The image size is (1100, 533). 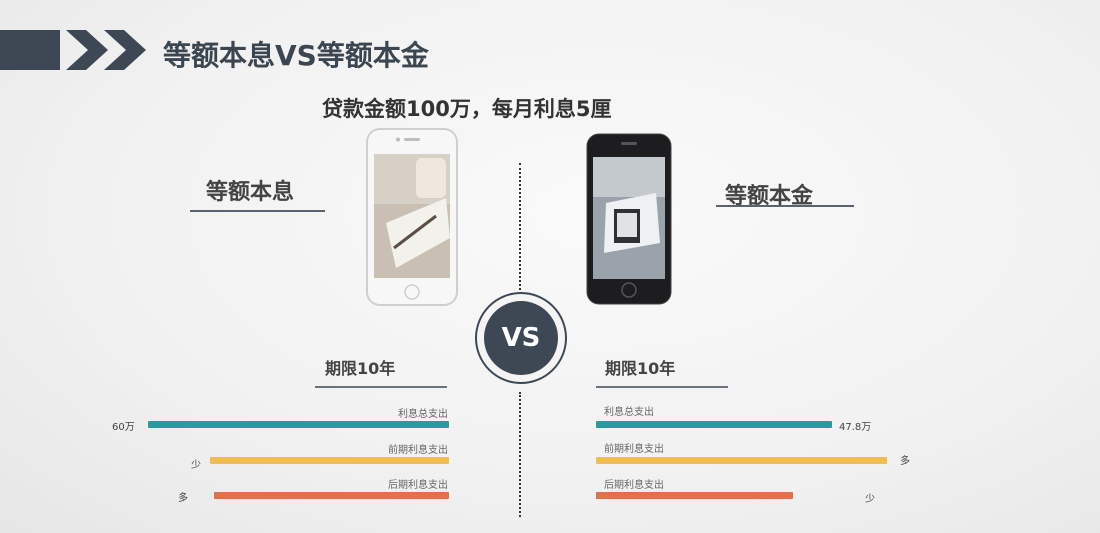 I want to click on white-phone-image, so click(x=412, y=217).